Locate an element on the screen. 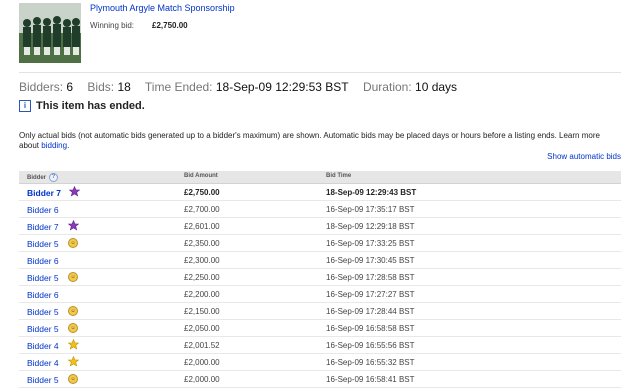  note-suffix: . is located at coordinates (68, 145).